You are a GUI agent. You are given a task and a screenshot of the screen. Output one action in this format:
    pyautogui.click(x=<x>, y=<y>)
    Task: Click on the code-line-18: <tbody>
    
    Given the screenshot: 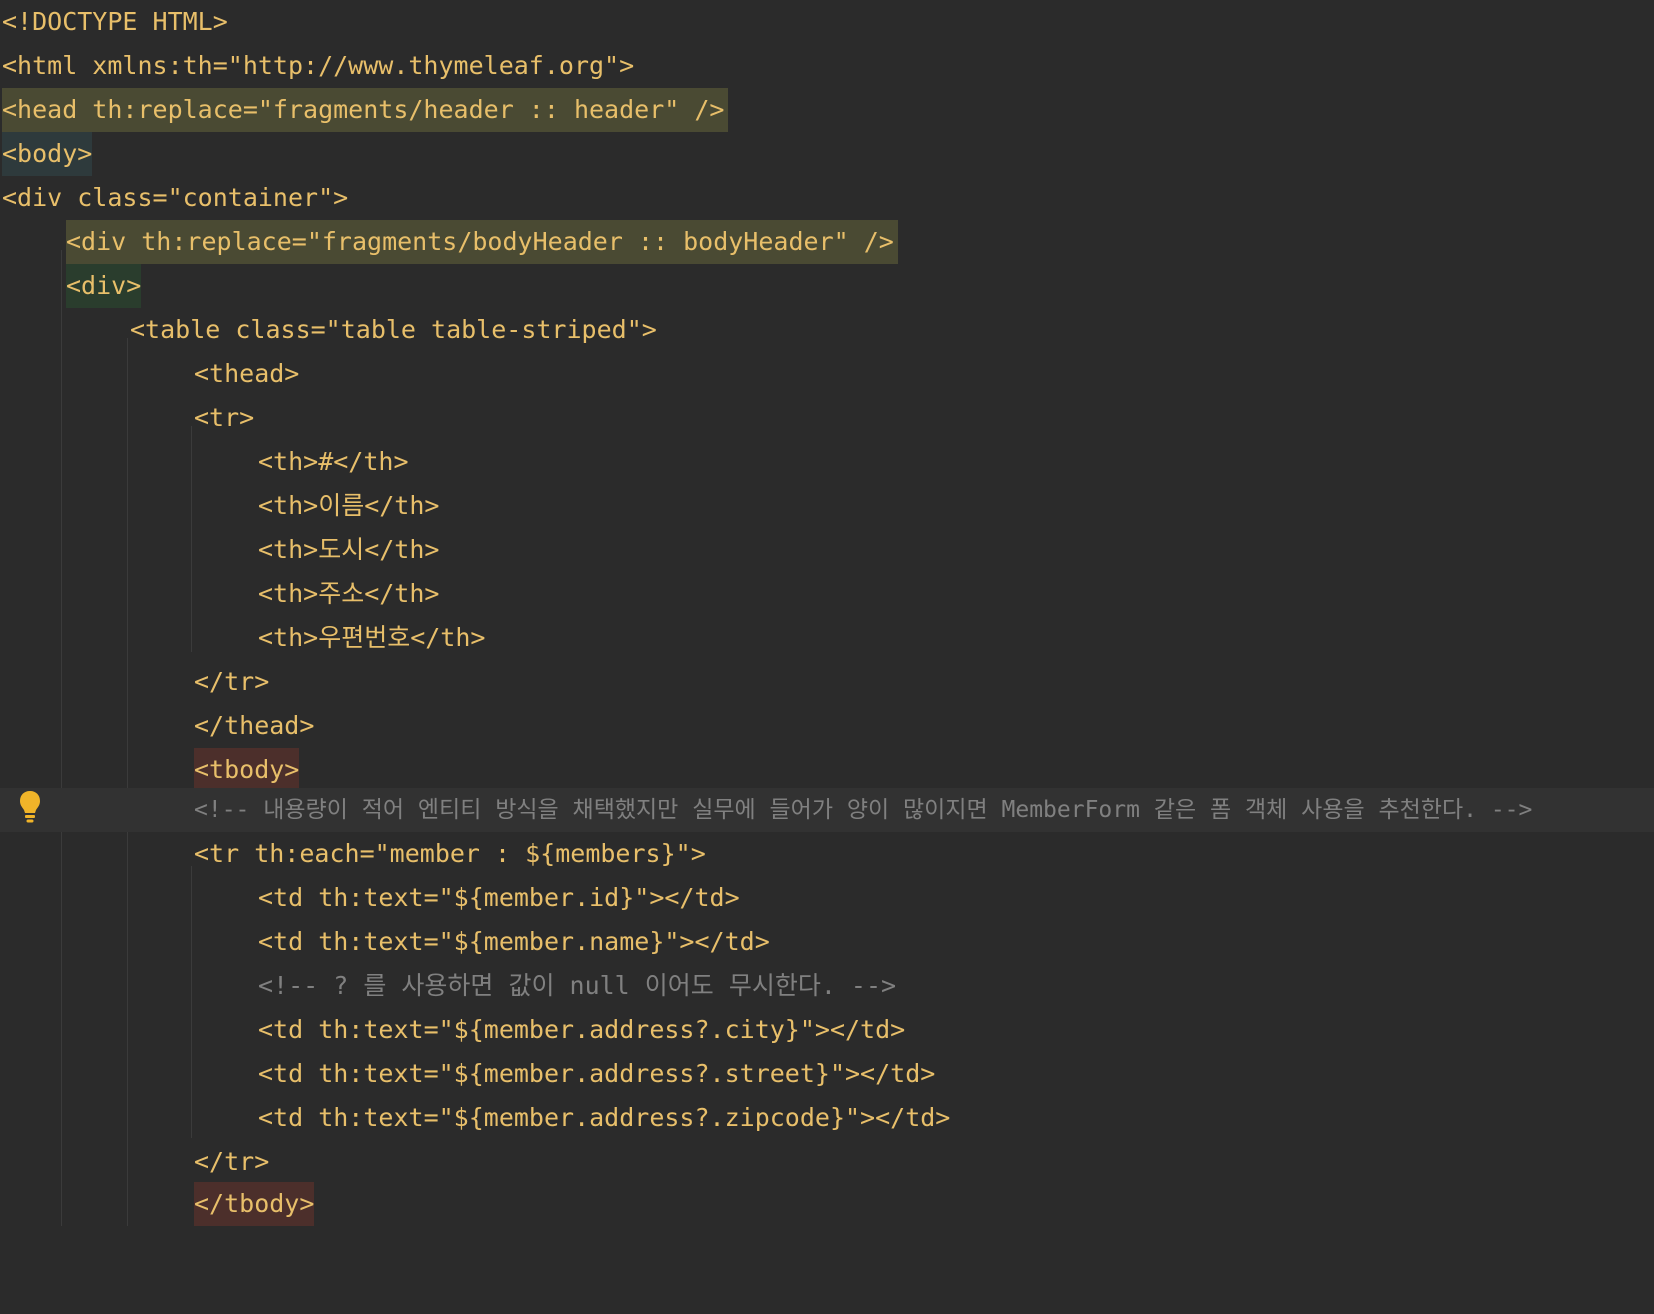 What is the action you would take?
    pyautogui.click(x=827, y=770)
    